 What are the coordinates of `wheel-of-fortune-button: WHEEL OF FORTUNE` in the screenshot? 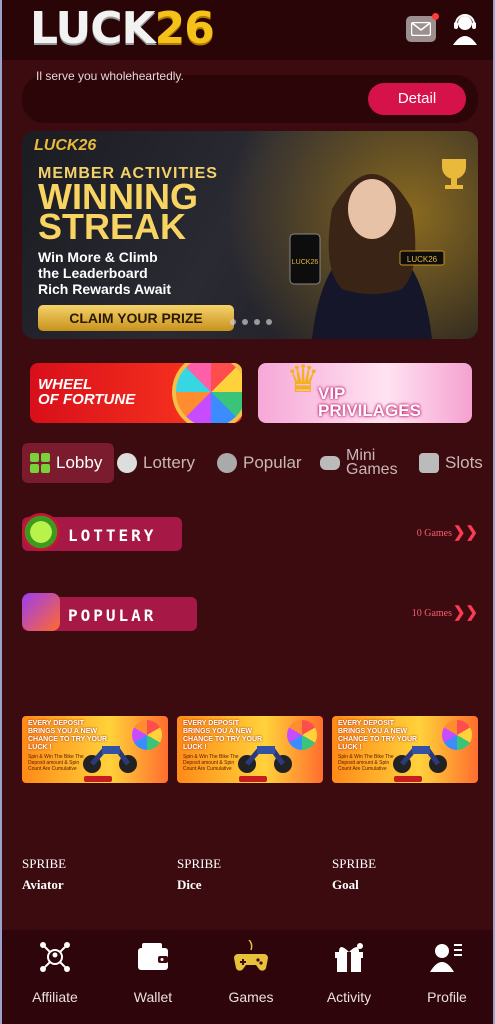 It's located at (136, 393).